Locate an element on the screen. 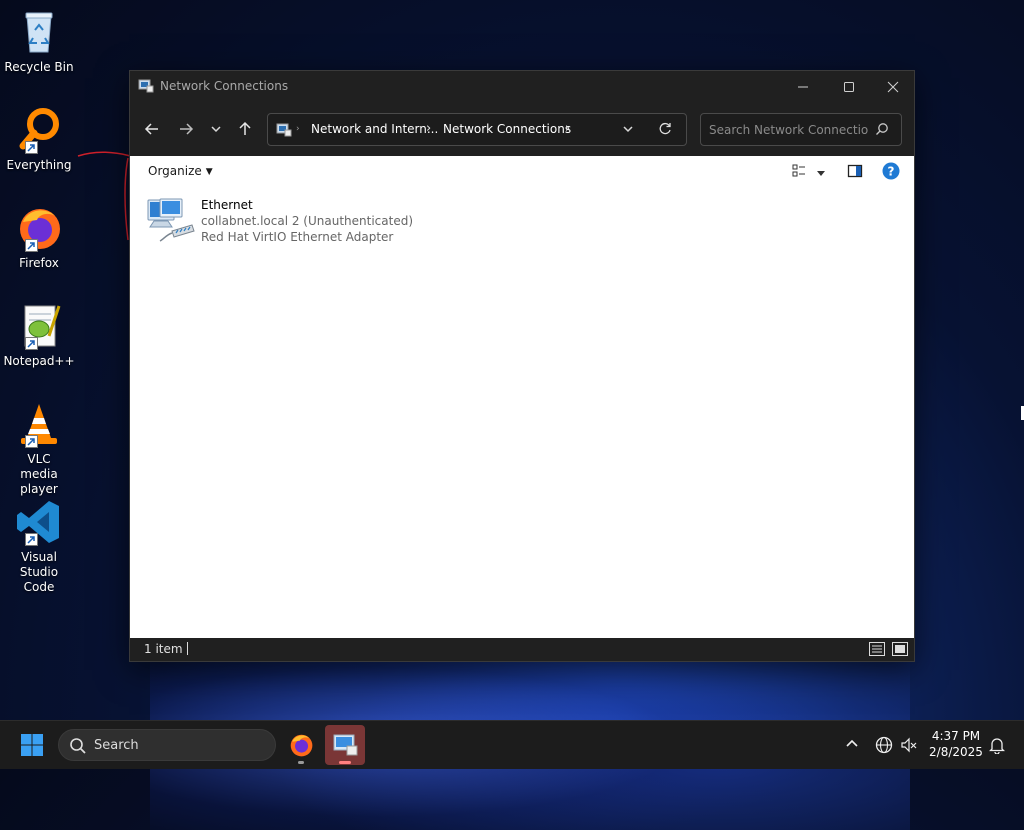  refresh-button is located at coordinates (665, 130).